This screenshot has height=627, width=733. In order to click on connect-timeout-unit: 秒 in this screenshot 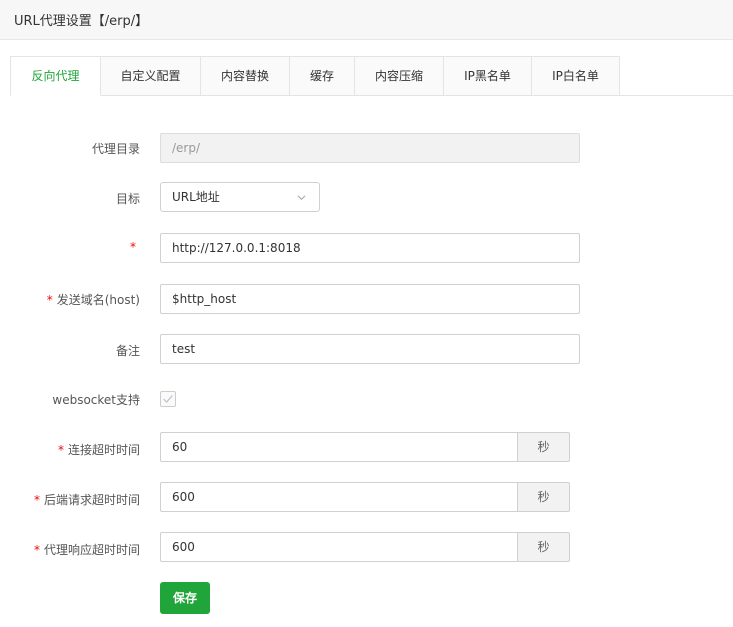, I will do `click(543, 447)`.